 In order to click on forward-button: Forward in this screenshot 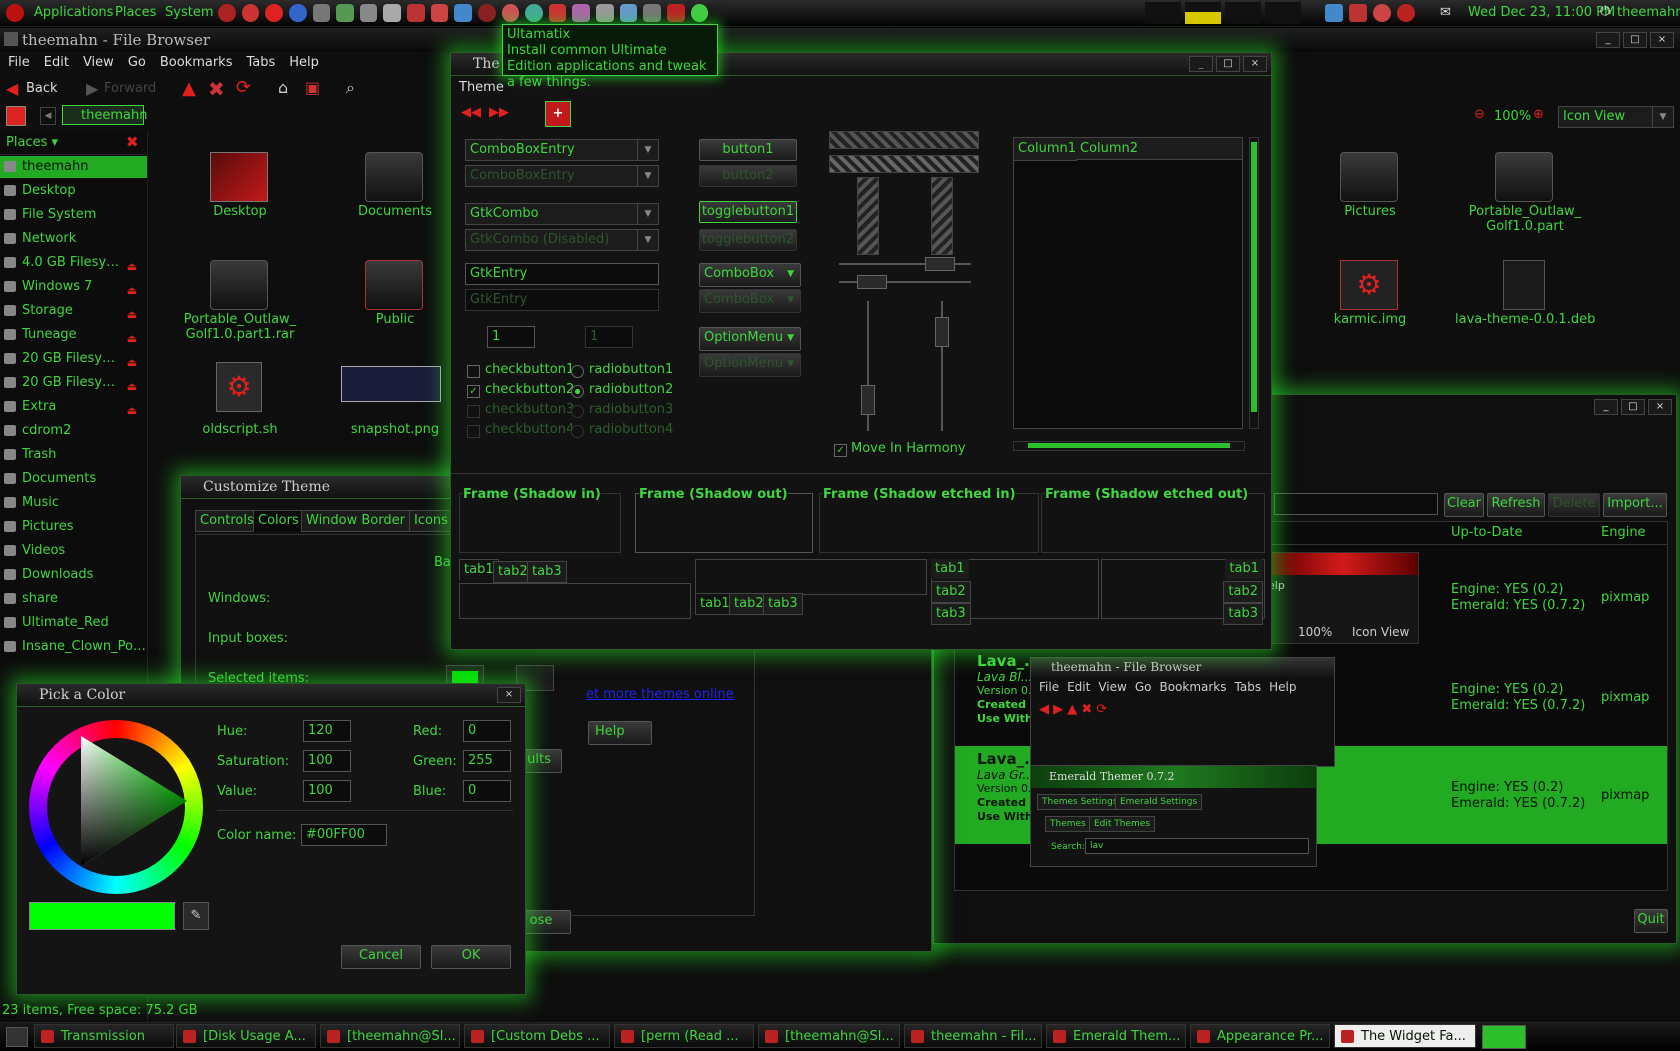, I will do `click(130, 88)`.